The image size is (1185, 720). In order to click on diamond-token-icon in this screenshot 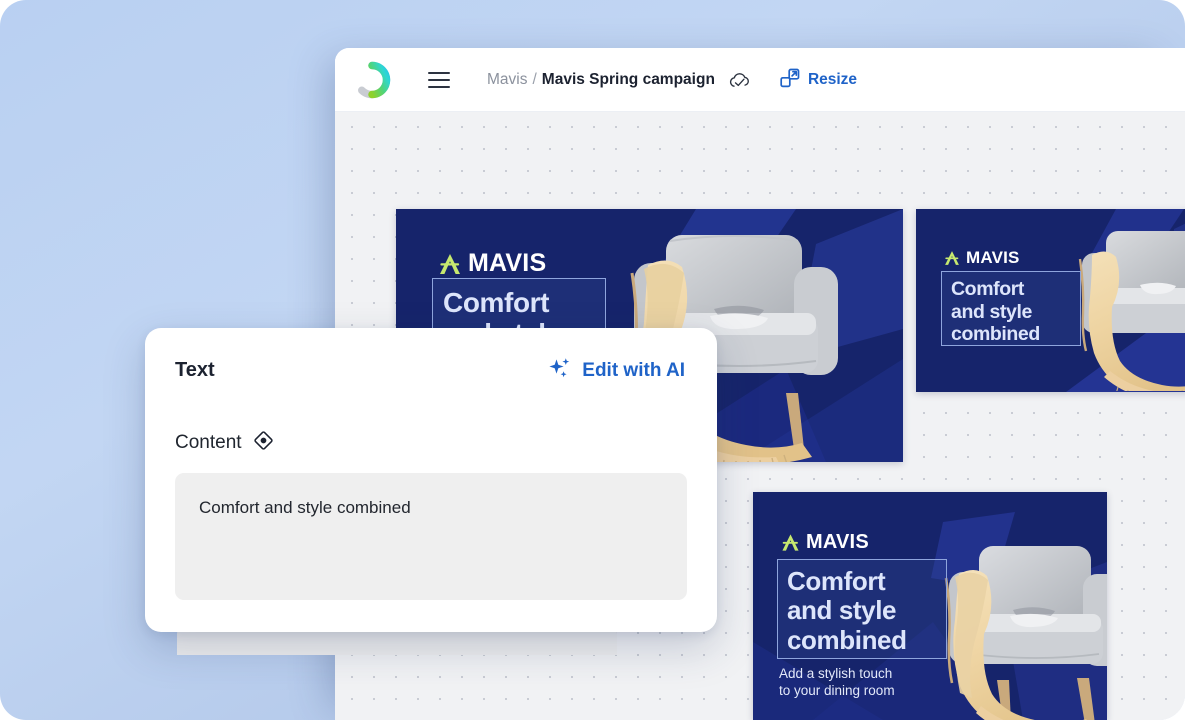, I will do `click(263, 443)`.